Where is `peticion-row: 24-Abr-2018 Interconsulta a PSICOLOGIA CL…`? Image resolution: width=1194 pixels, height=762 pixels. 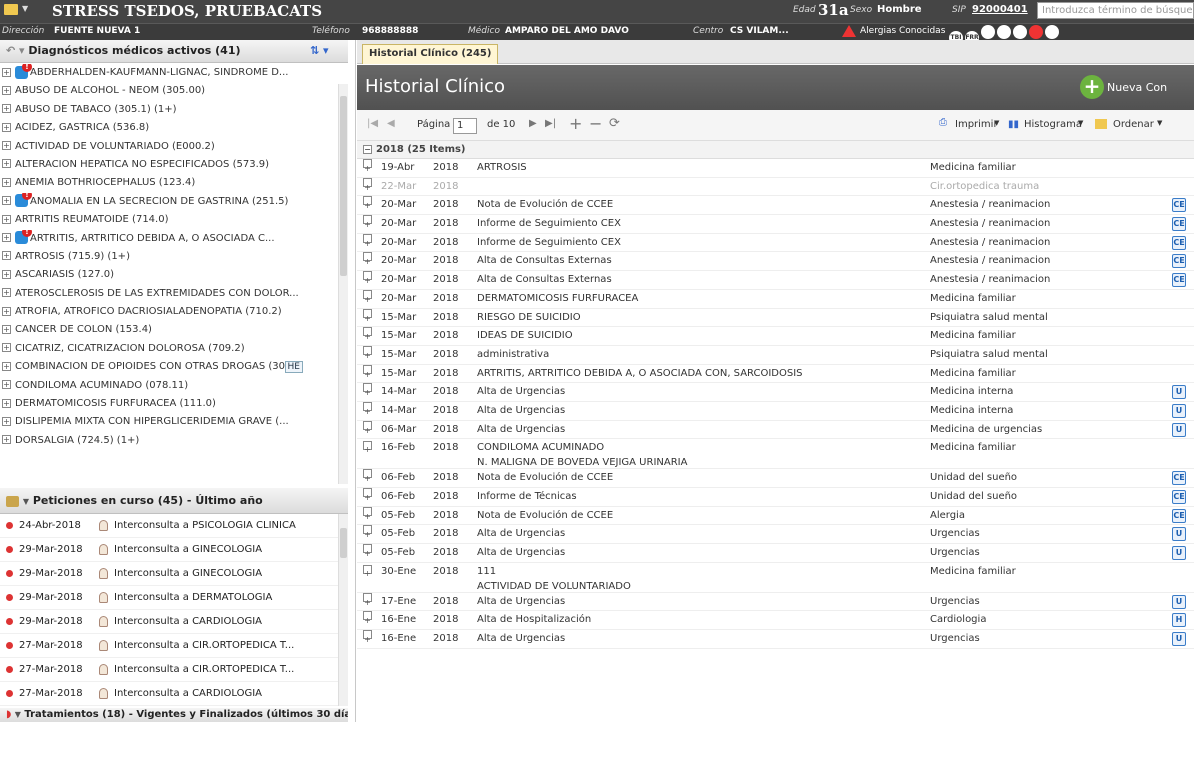 peticion-row: 24-Abr-2018 Interconsulta a PSICOLOGIA CL… is located at coordinates (174, 526).